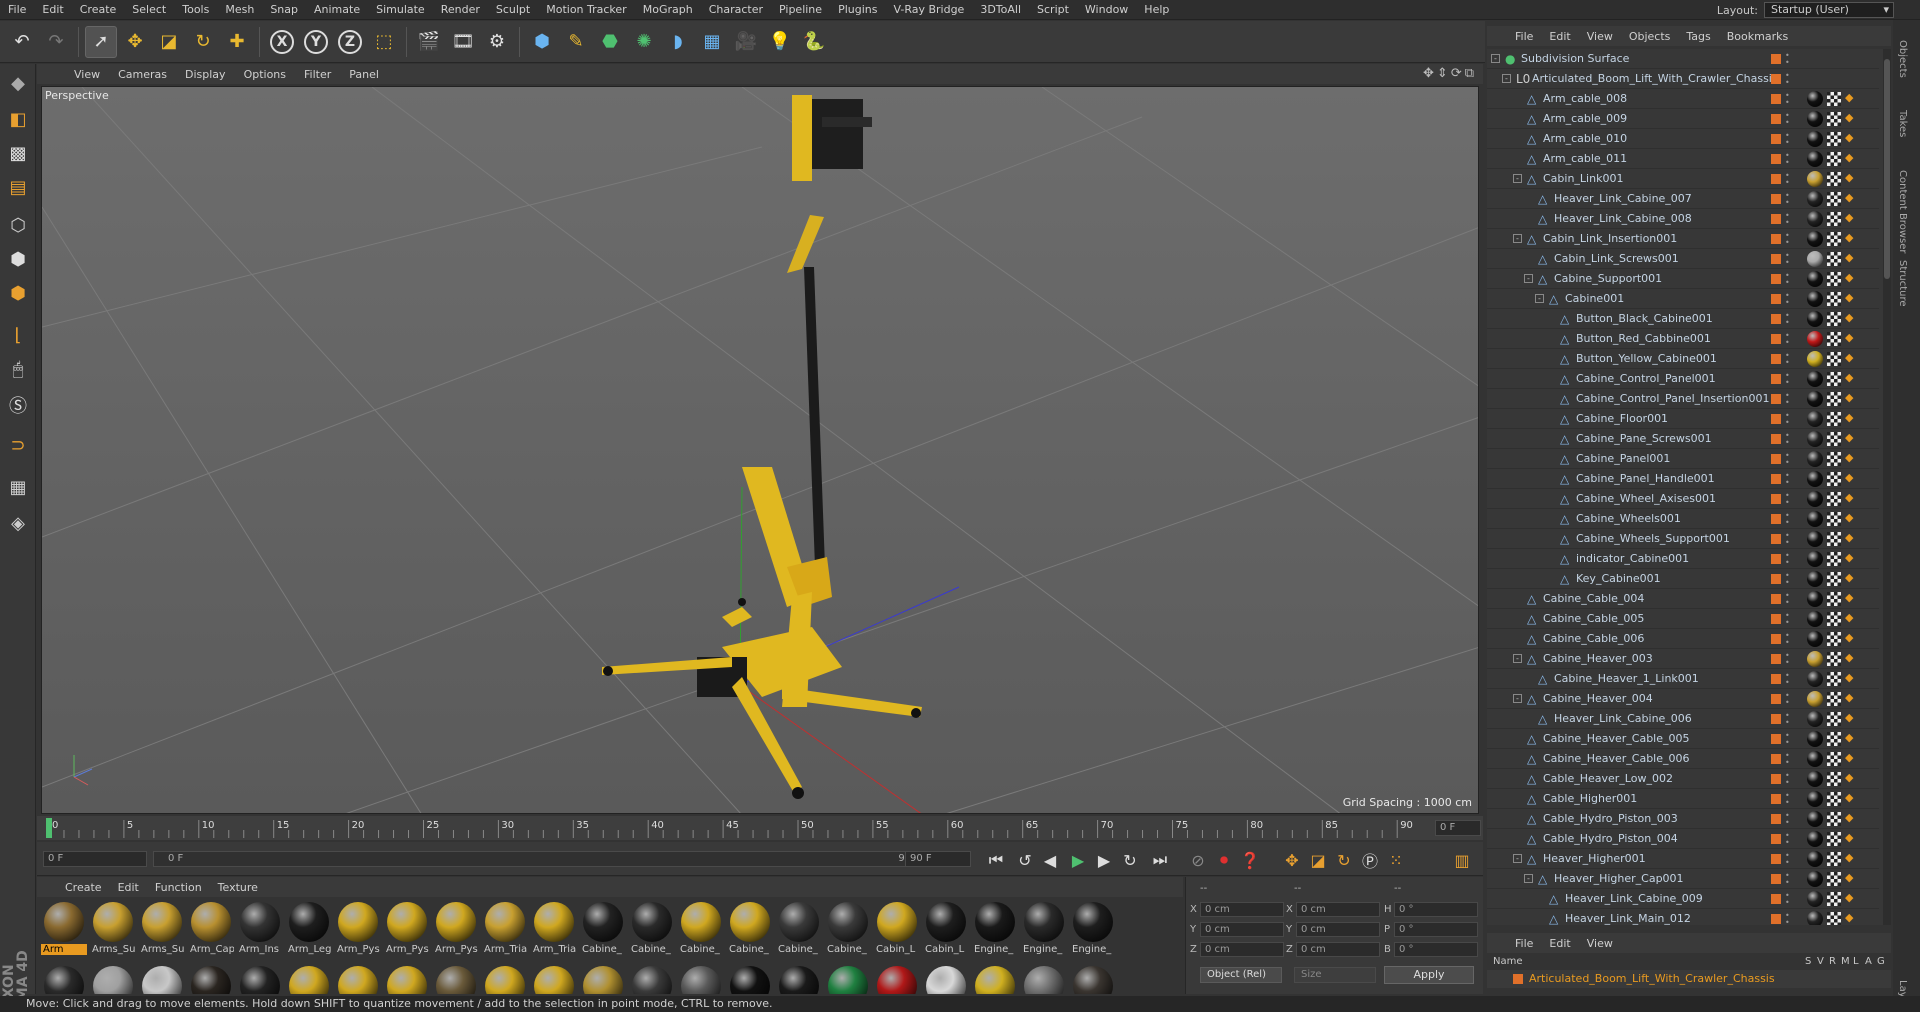 This screenshot has width=1920, height=1012. Describe the element at coordinates (98, 10) in the screenshot. I see `menu-create: Create` at that location.